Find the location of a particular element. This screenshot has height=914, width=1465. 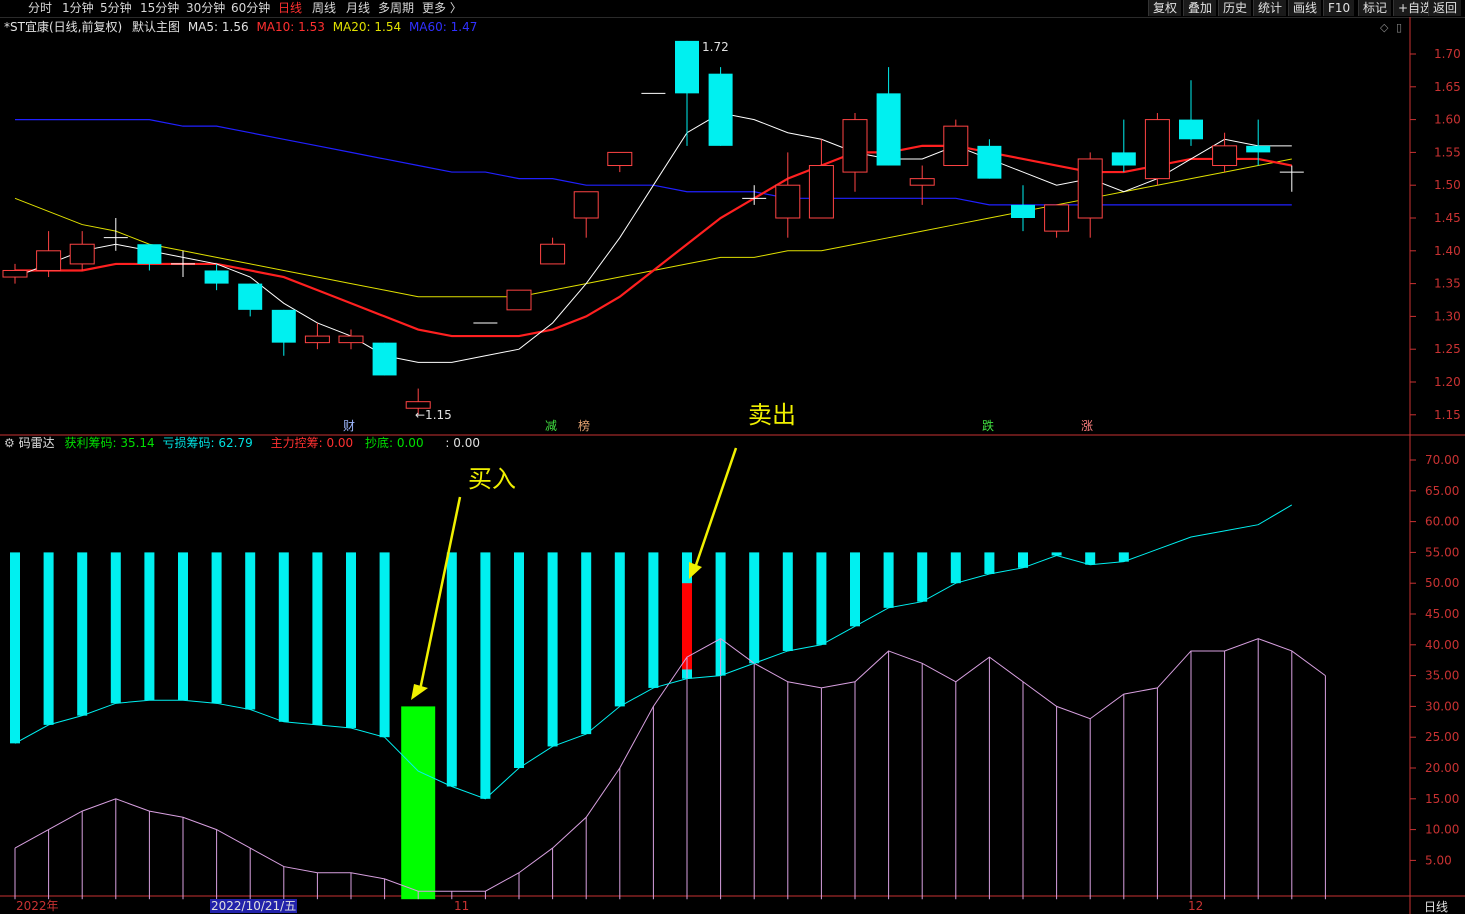

percent-tick-label: 20.00 is located at coordinates (1442, 768).